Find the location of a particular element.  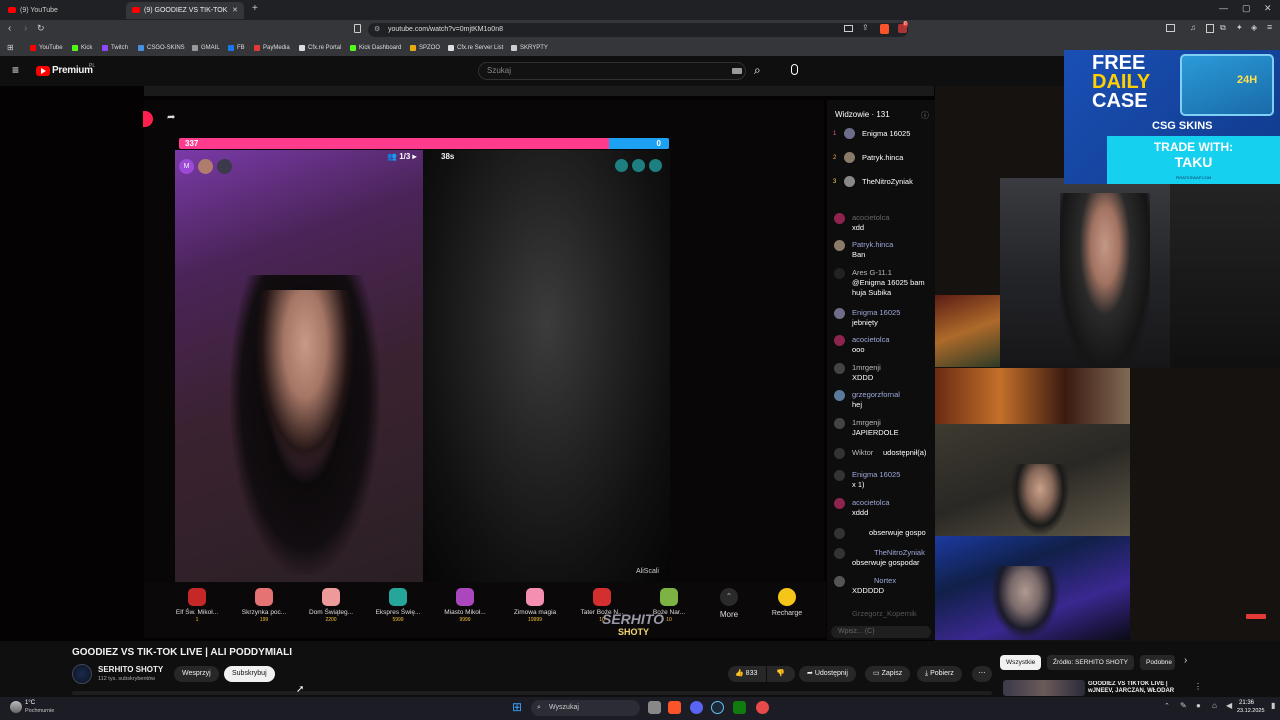

keyboard-icon is located at coordinates (737, 71).